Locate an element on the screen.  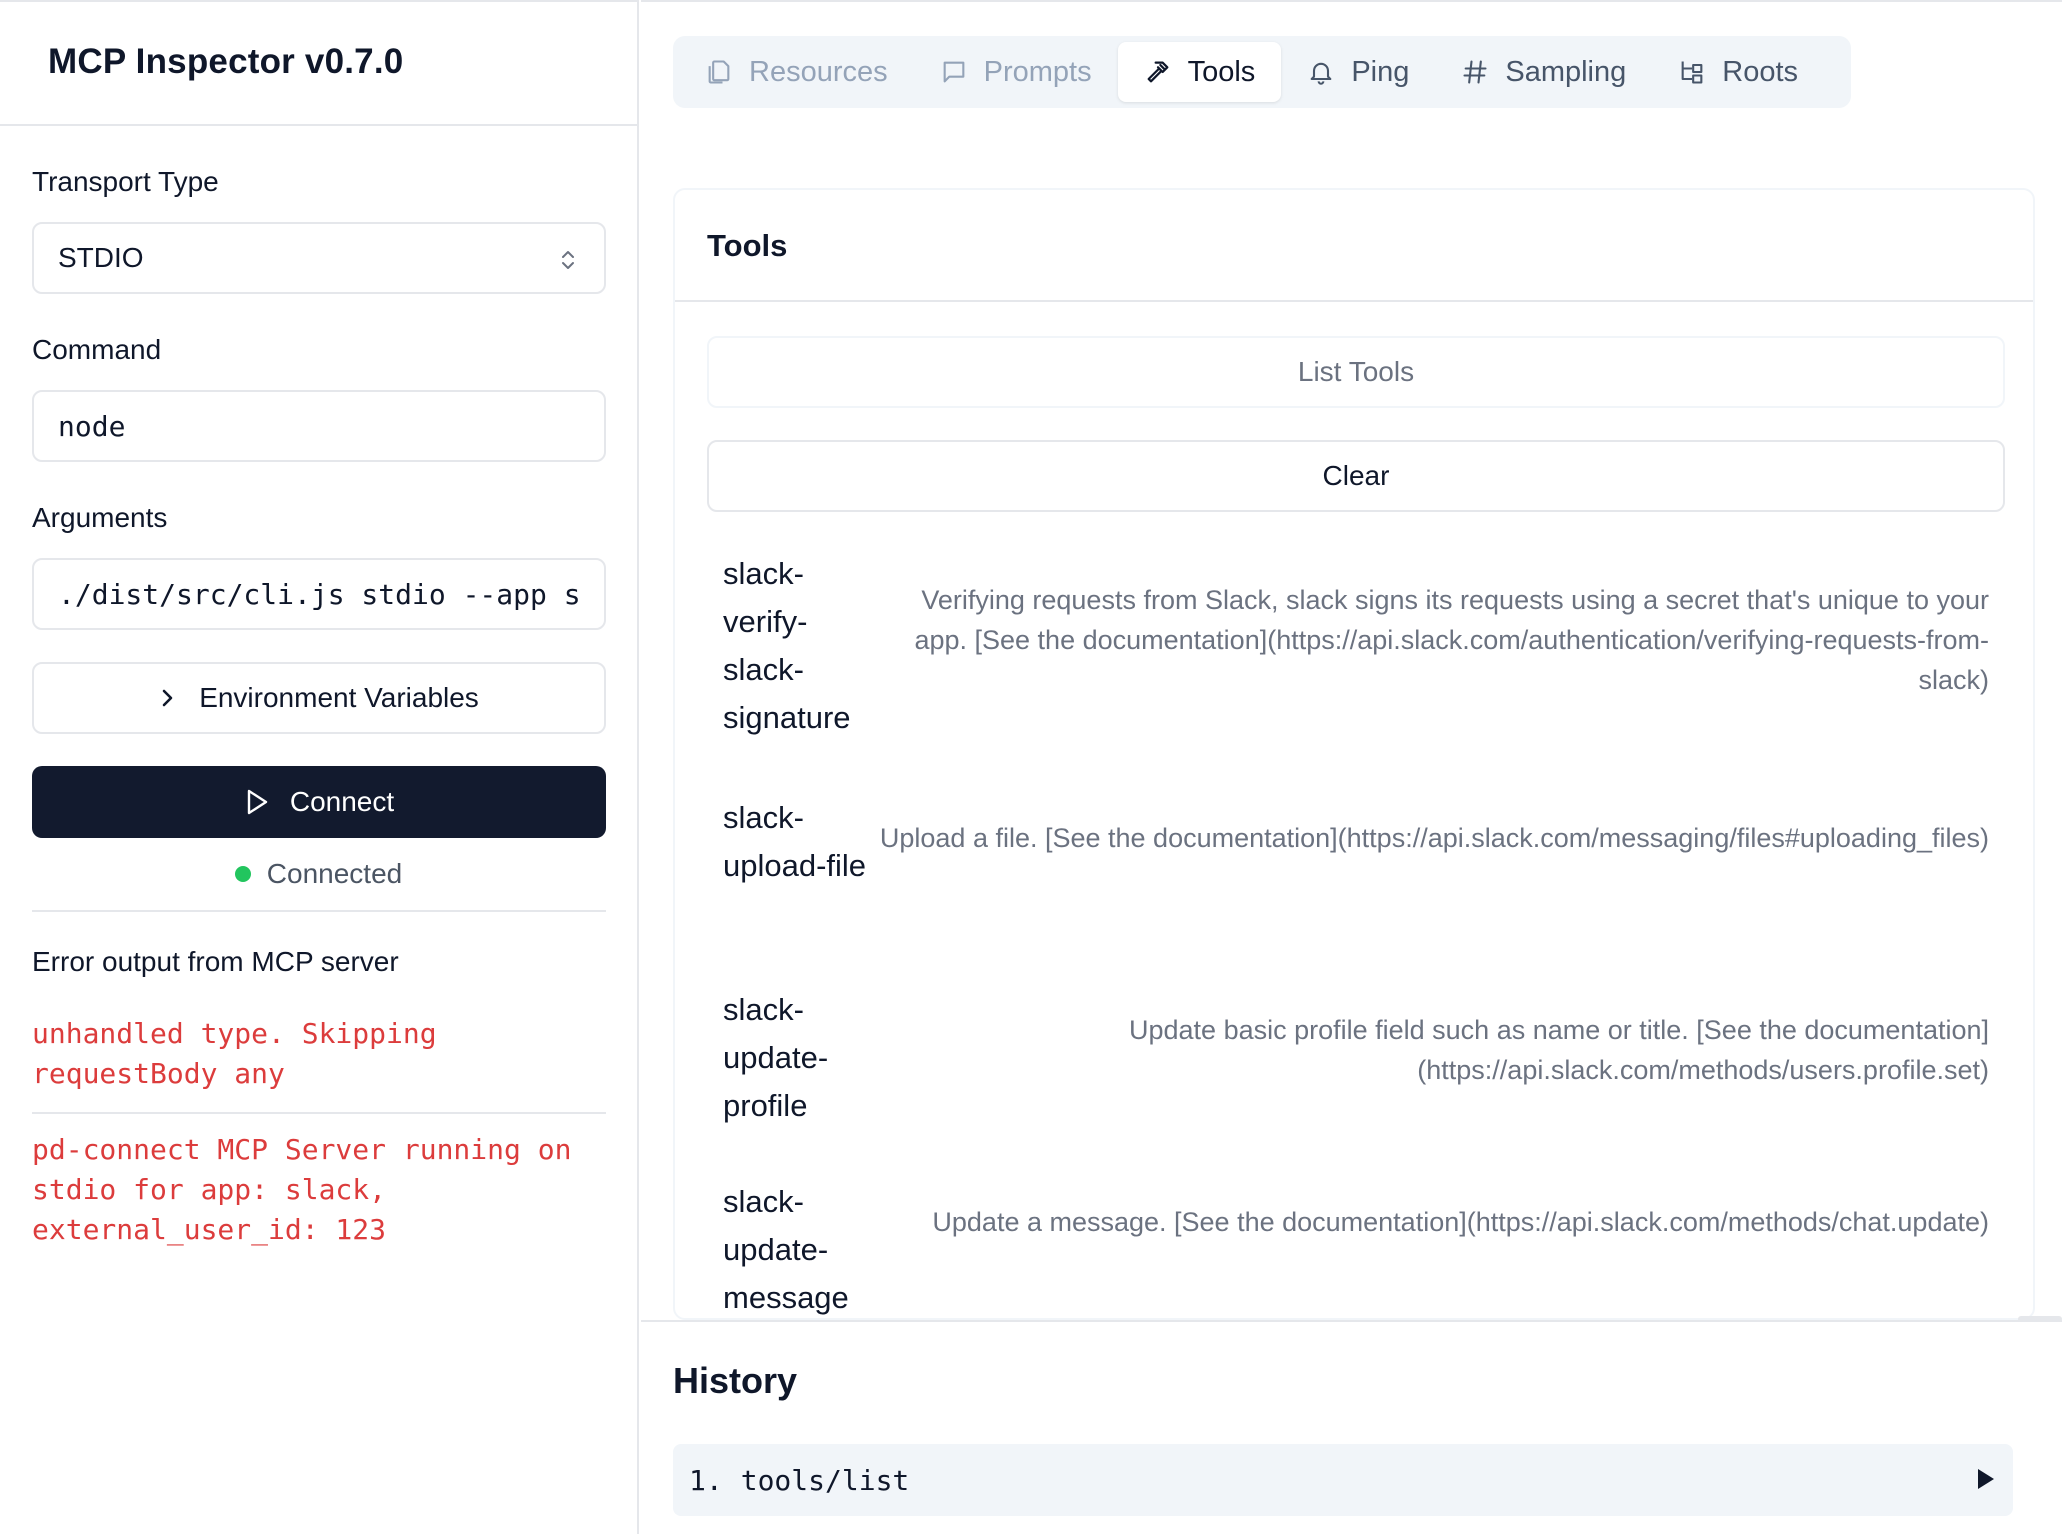
sidebar-header: MCP Inspector v0.7.0 is located at coordinates (318, 64).